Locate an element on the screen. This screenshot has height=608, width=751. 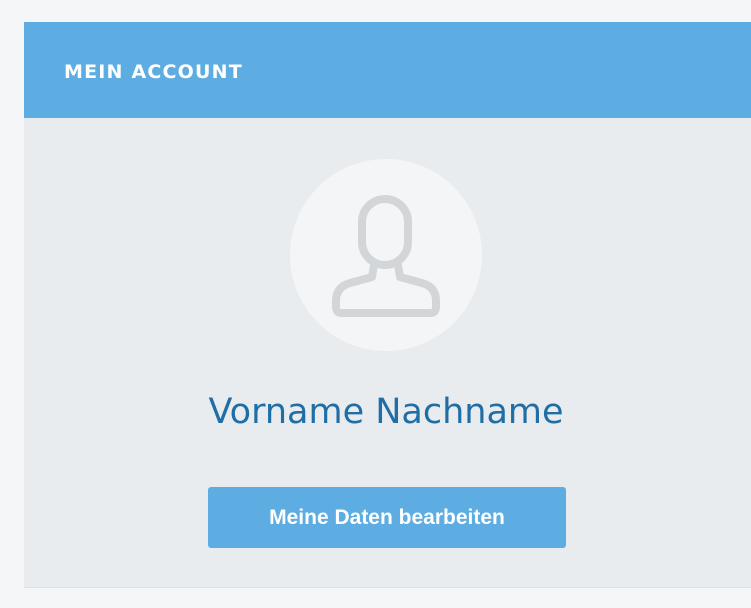
user-silhouette-icon is located at coordinates (386, 256).